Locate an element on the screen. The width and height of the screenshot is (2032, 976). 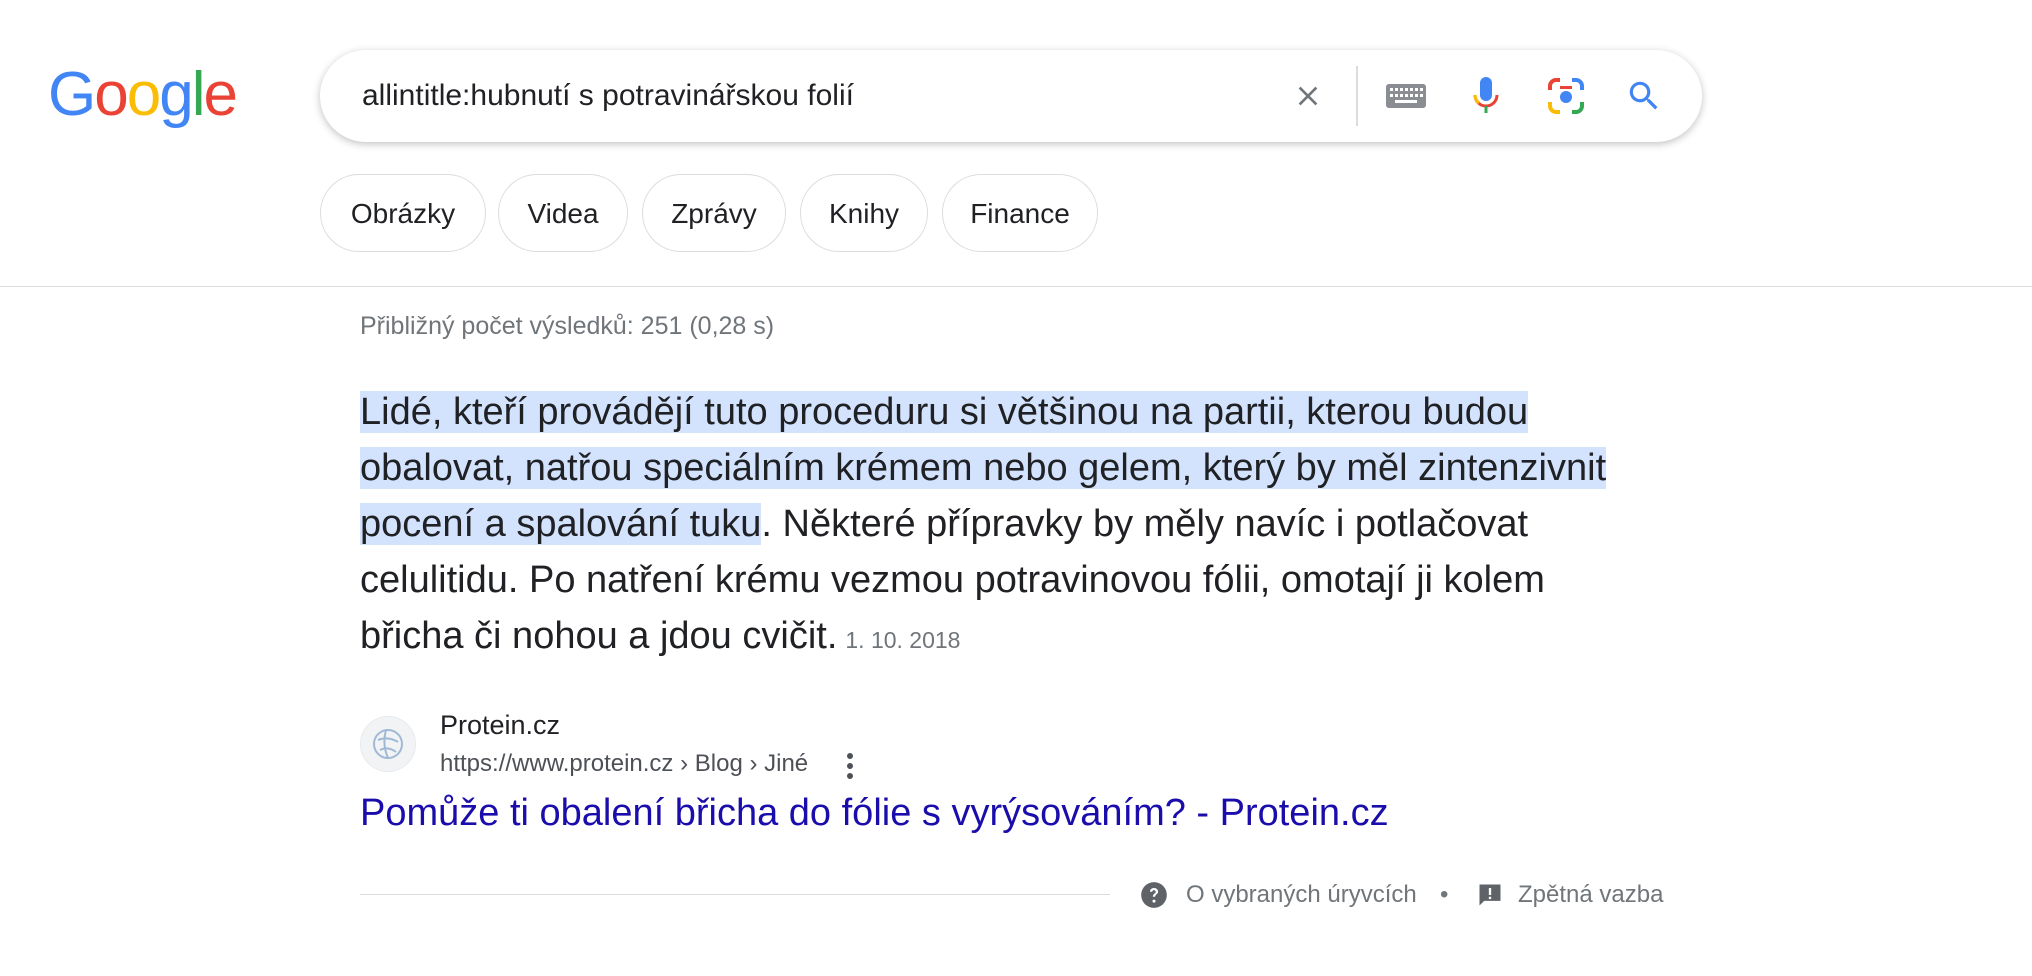
lens-icon is located at coordinates (1566, 96).